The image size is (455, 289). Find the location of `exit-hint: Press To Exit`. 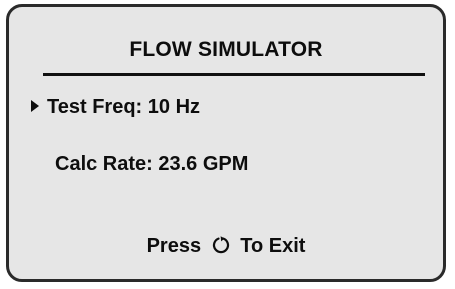

exit-hint: Press To Exit is located at coordinates (226, 246).